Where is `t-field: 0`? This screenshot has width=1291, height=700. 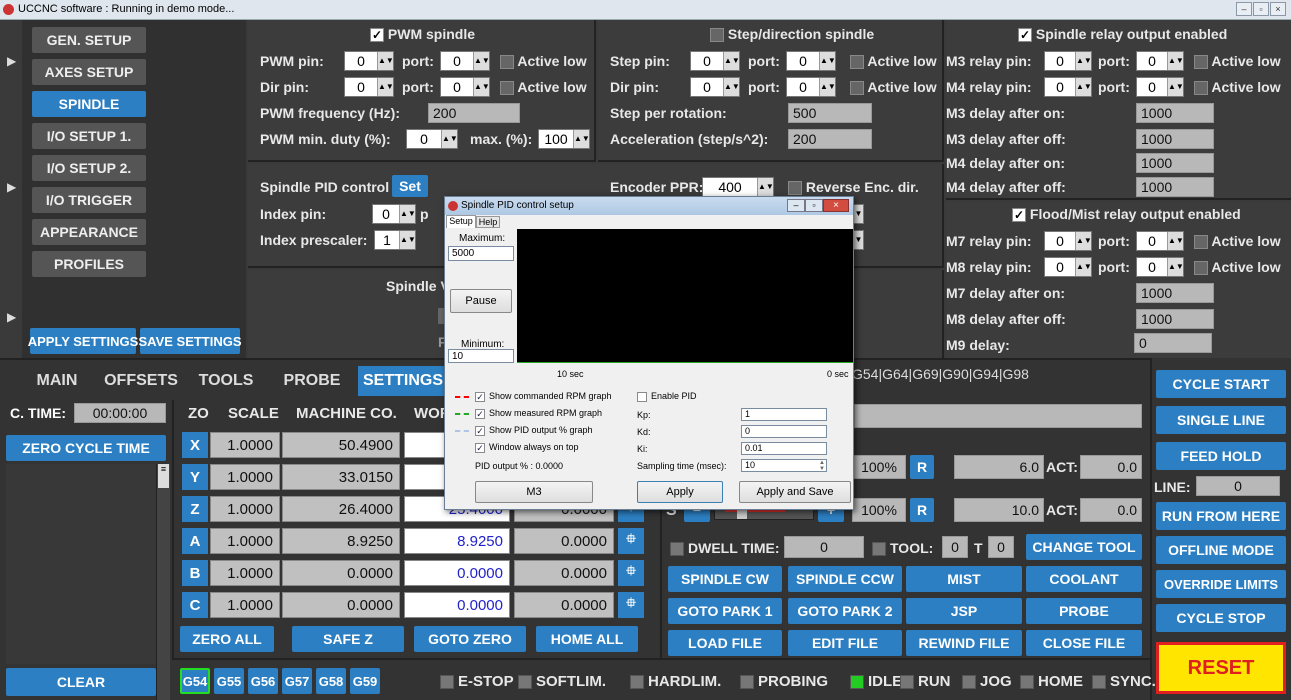 t-field: 0 is located at coordinates (1001, 547).